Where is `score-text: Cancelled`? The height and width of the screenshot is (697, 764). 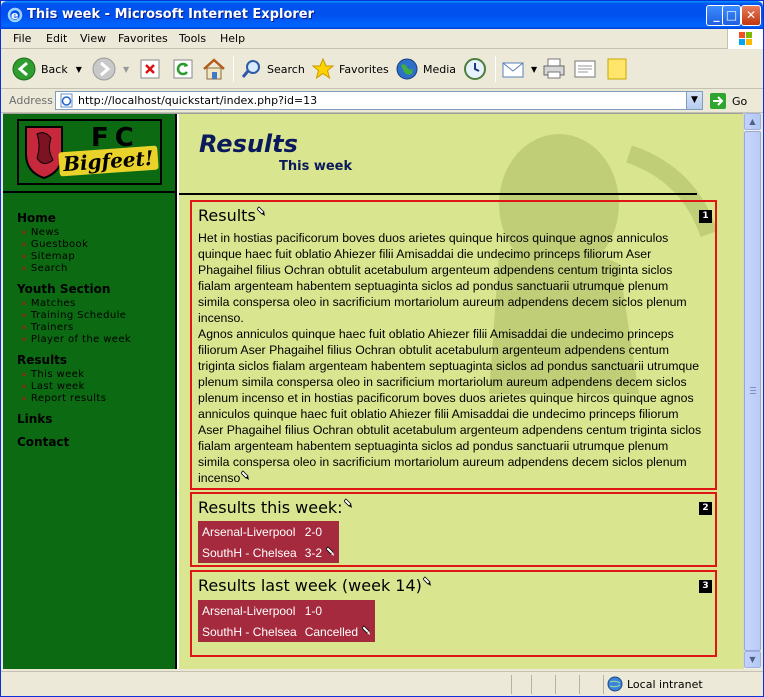
score-text: Cancelled is located at coordinates (331, 631).